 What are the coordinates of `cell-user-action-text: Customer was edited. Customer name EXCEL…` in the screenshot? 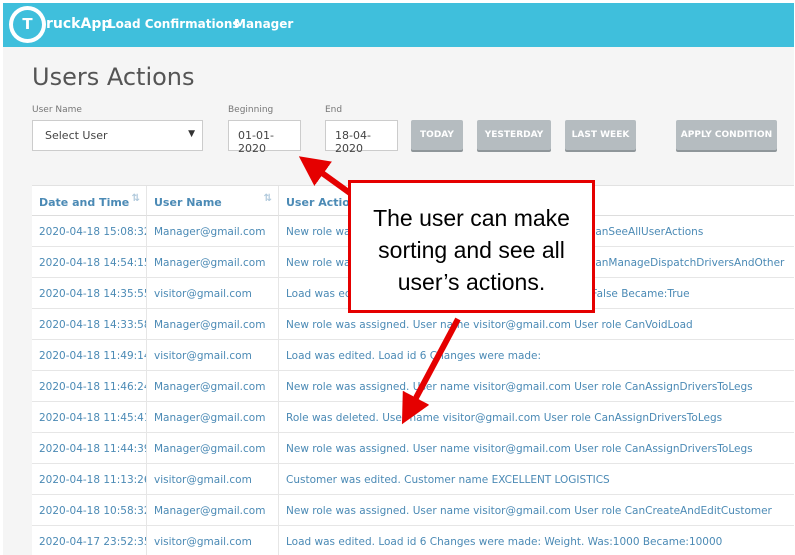 It's located at (448, 480).